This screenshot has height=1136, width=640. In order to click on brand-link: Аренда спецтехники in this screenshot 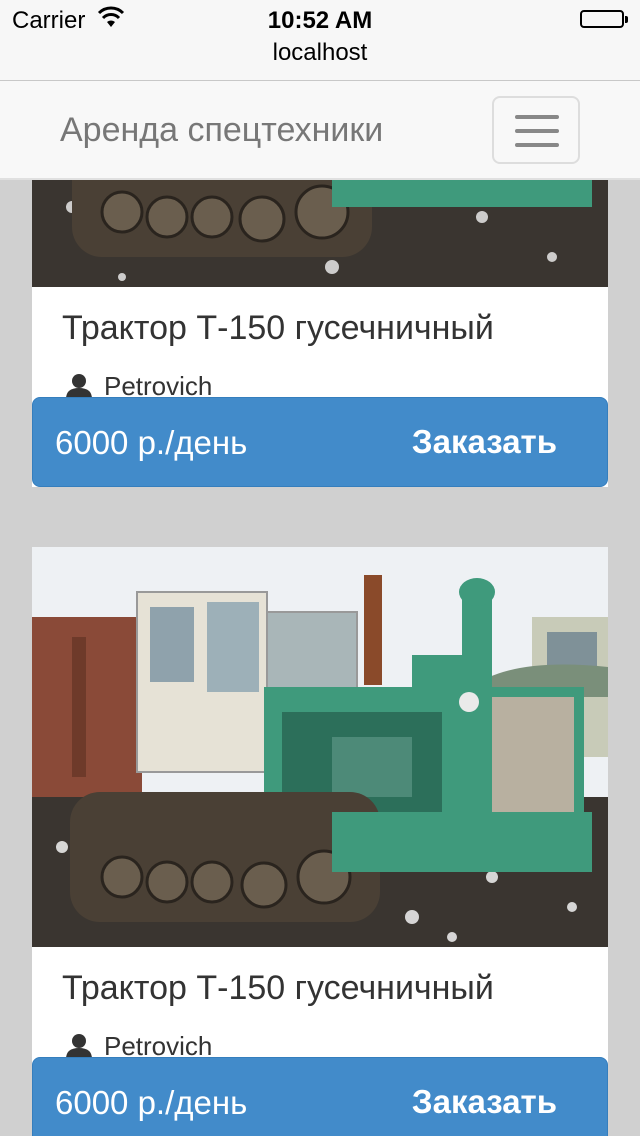, I will do `click(221, 130)`.